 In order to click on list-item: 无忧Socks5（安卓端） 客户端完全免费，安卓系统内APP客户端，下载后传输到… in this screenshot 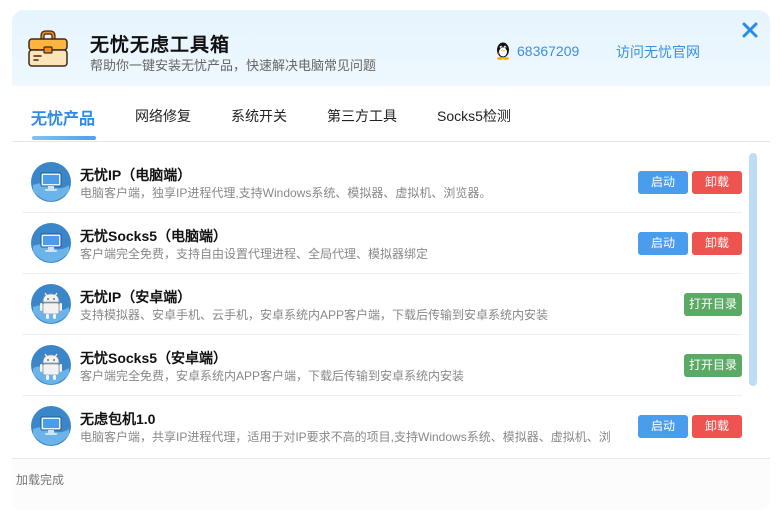, I will do `click(382, 365)`.